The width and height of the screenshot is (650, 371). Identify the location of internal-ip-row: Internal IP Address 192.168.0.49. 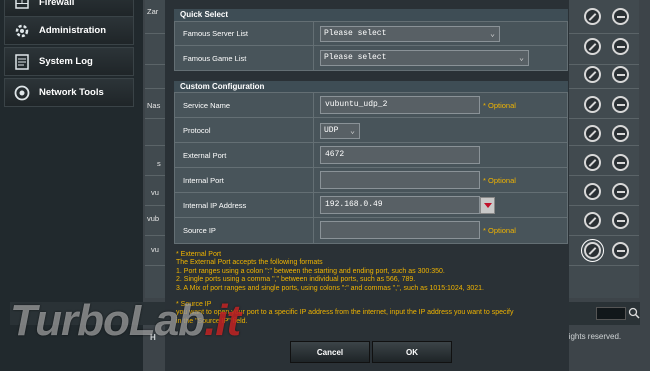
(371, 205).